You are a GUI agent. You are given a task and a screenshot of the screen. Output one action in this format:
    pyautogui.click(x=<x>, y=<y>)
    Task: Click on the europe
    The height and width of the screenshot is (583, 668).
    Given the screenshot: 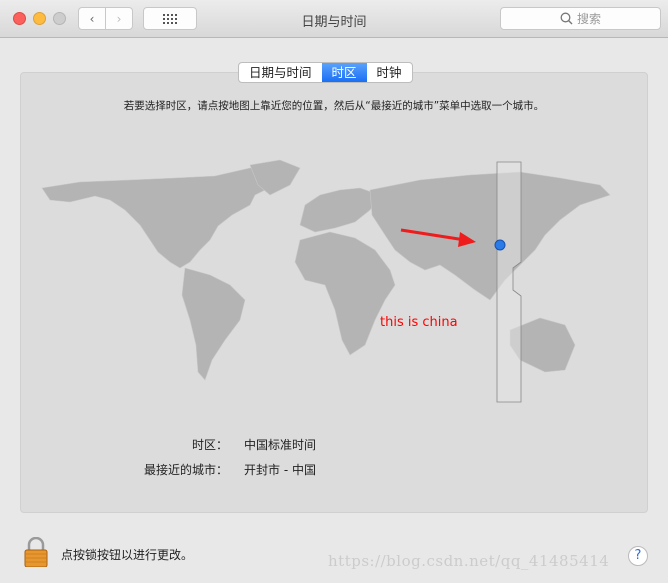 What is the action you would take?
    pyautogui.click(x=340, y=210)
    